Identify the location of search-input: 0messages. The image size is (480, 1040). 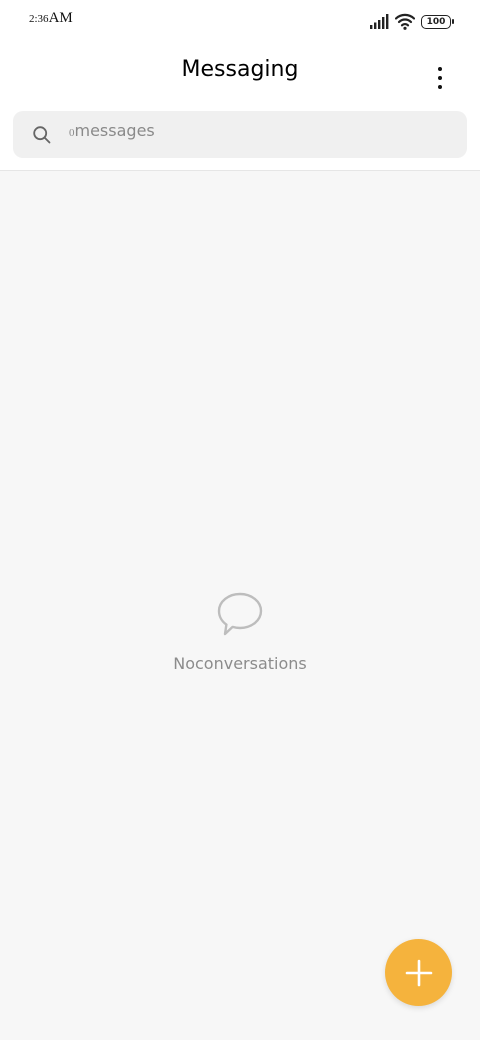
(240, 134).